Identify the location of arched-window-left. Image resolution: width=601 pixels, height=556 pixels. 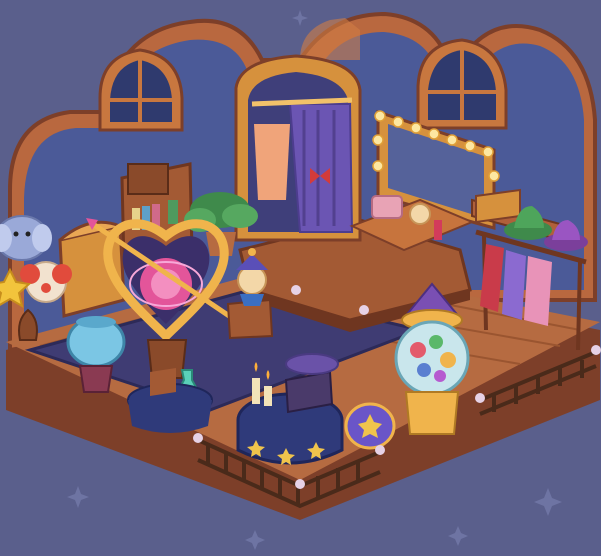
(141, 90).